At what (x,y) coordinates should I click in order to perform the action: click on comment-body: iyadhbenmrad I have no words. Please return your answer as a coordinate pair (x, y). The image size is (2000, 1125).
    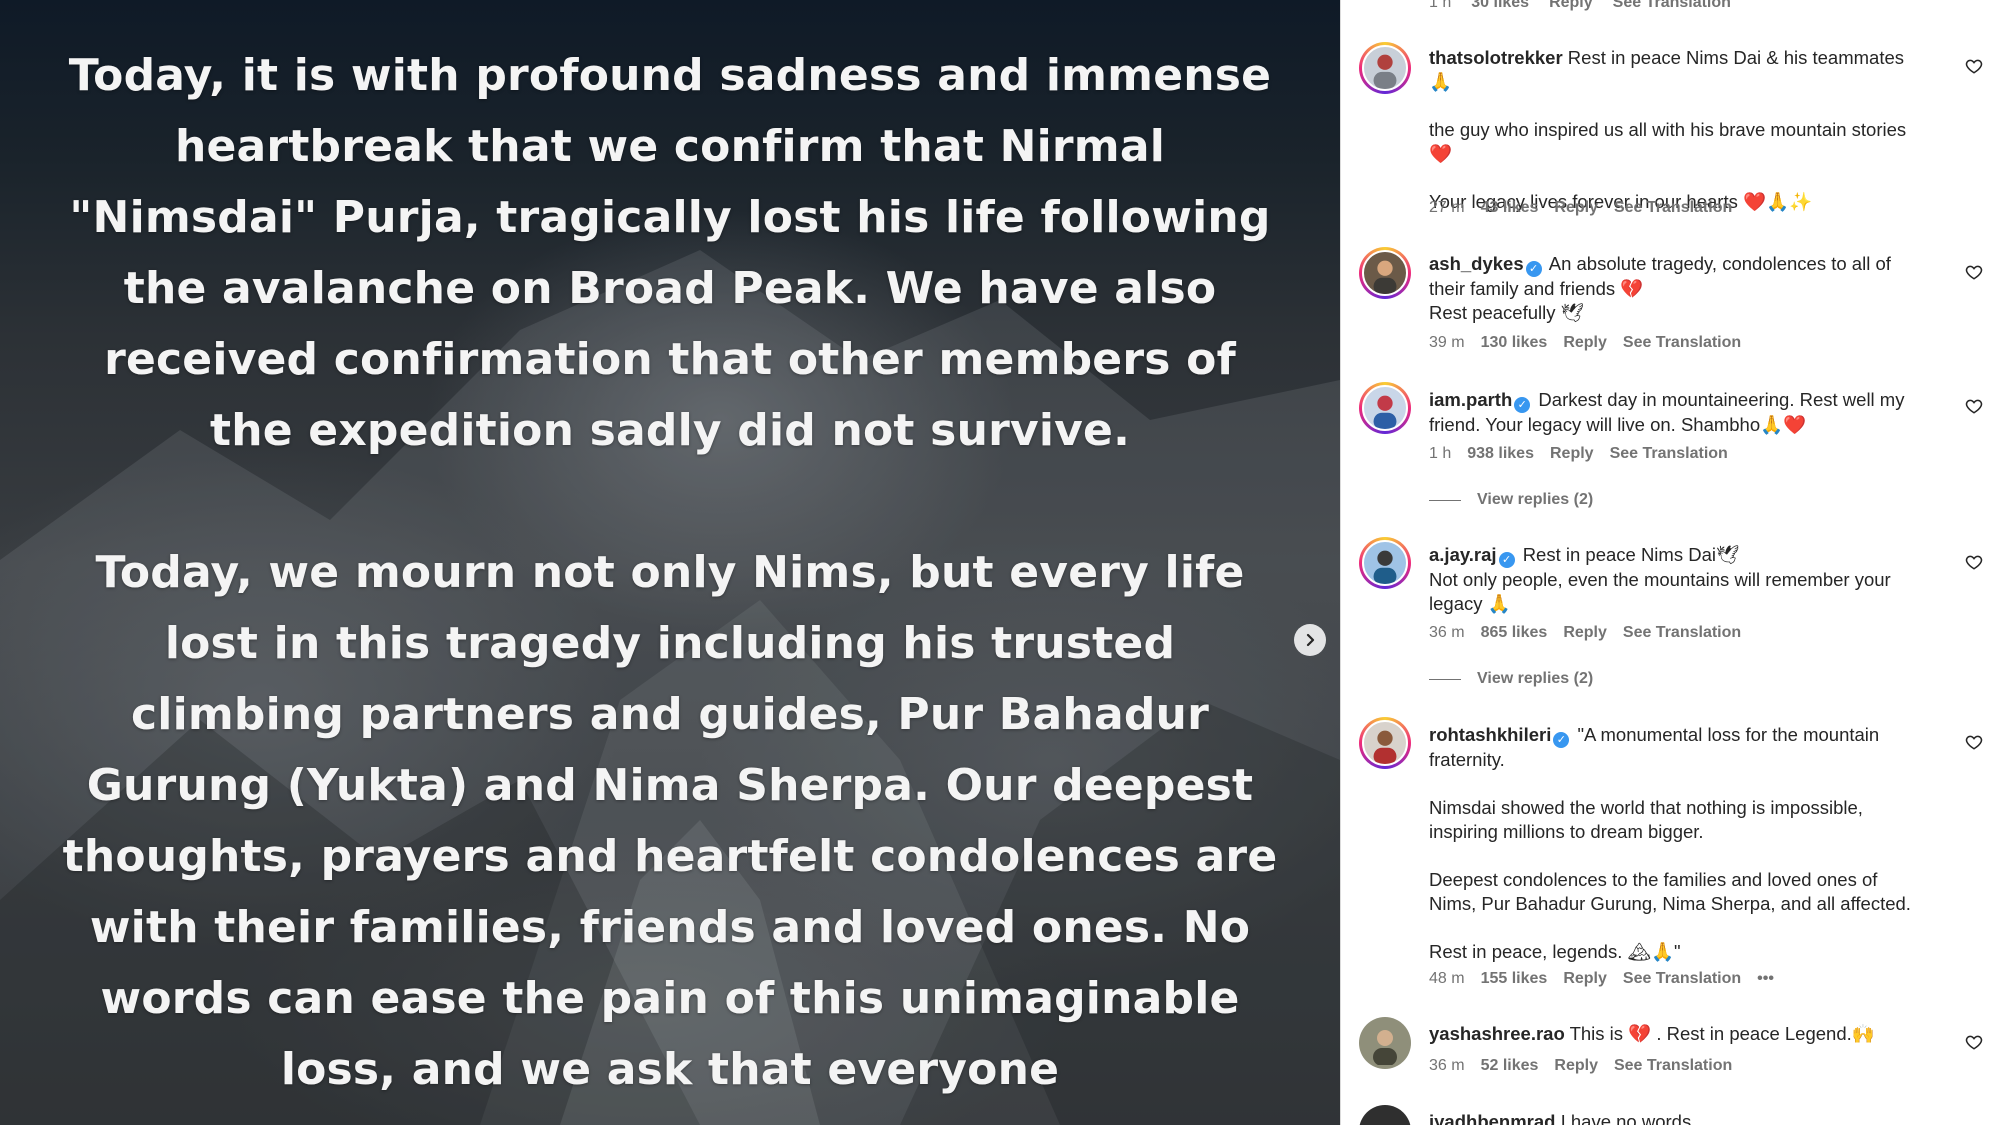
    Looking at the image, I should click on (1679, 1117).